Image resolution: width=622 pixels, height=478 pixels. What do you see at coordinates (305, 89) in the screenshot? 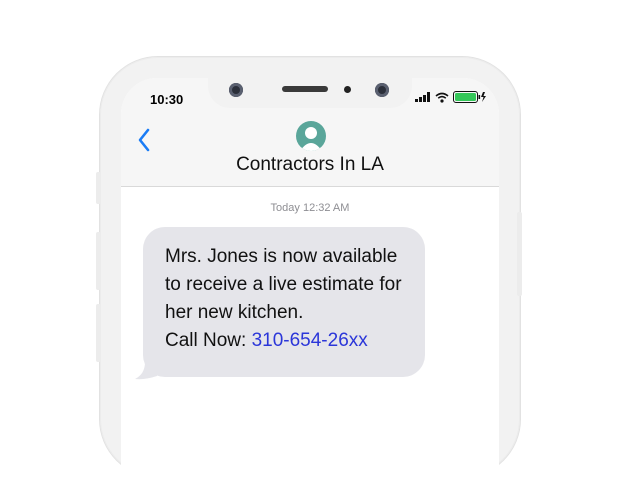
I see `speaker-grille` at bounding box center [305, 89].